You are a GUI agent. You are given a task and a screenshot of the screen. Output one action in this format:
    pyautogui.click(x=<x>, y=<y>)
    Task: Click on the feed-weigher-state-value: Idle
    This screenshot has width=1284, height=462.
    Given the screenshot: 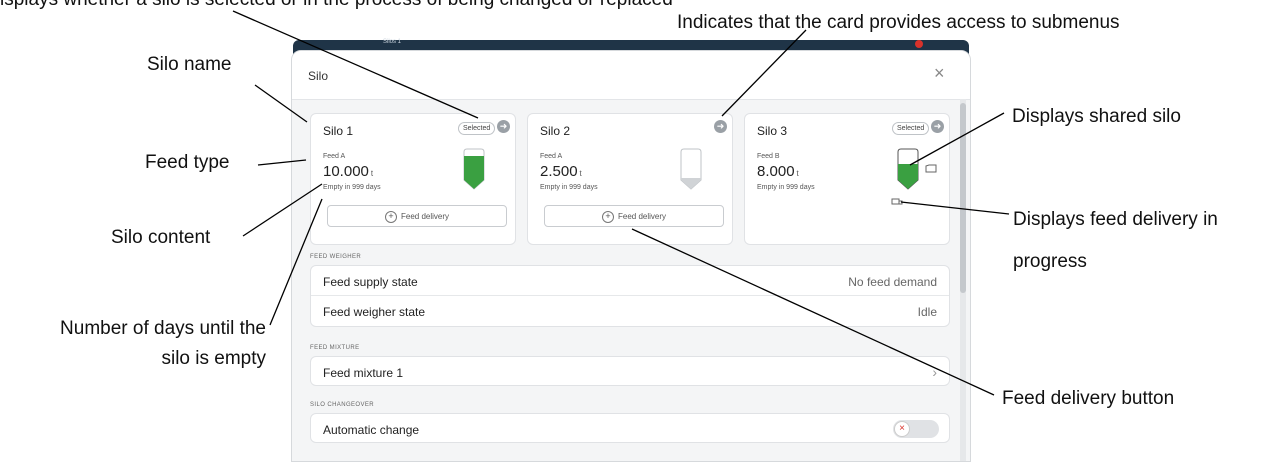 What is the action you would take?
    pyautogui.click(x=927, y=312)
    